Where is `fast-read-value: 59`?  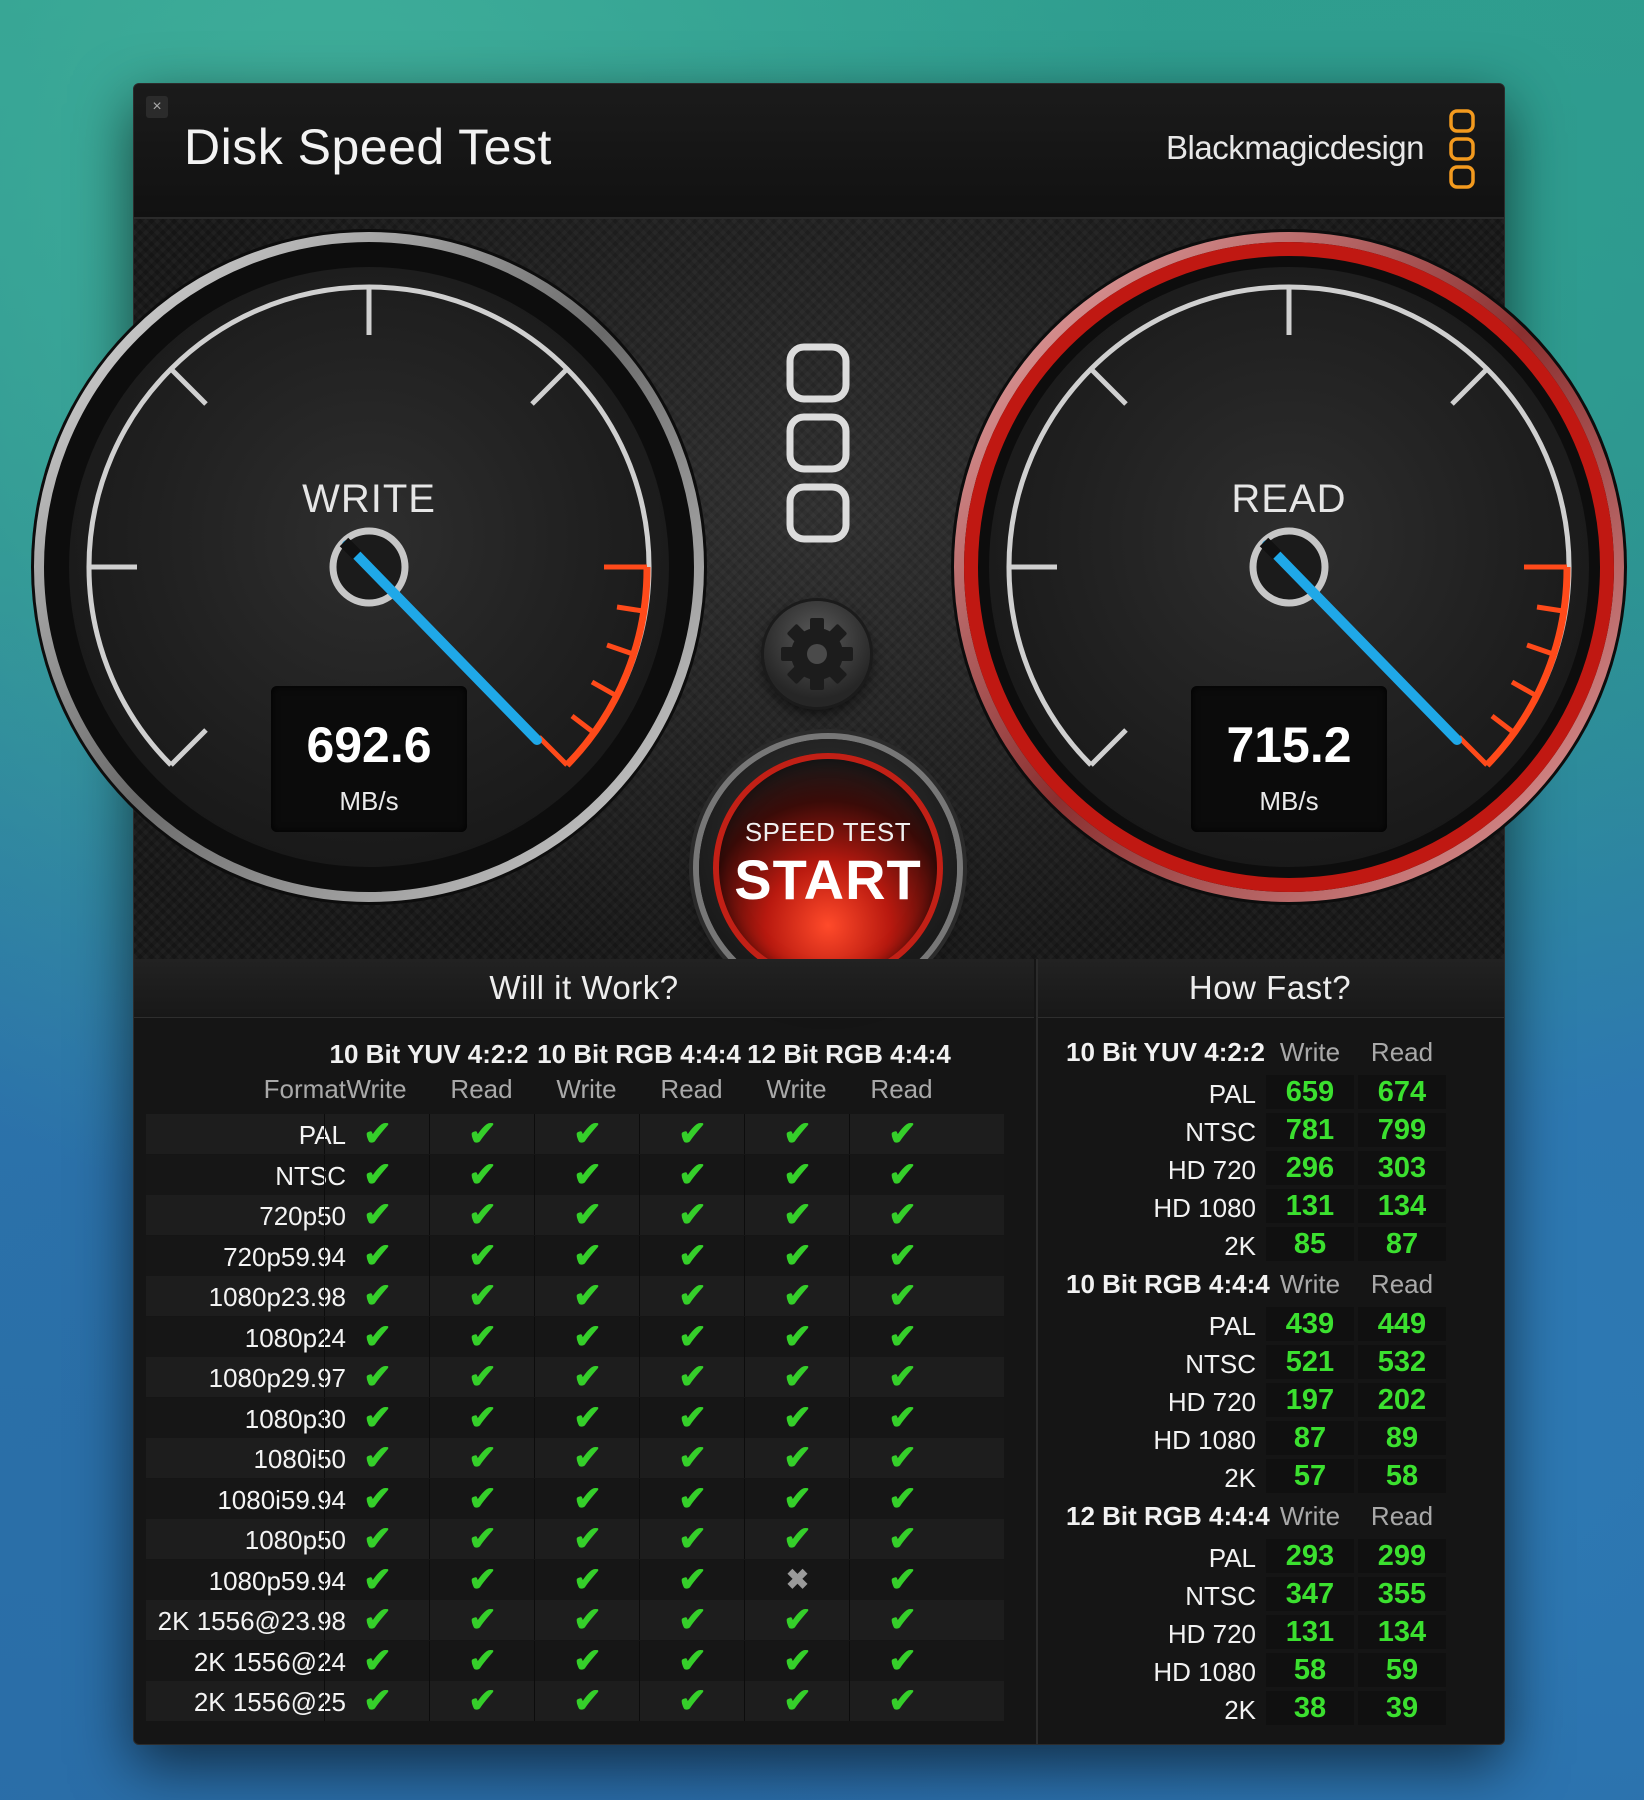 fast-read-value: 59 is located at coordinates (1402, 1670).